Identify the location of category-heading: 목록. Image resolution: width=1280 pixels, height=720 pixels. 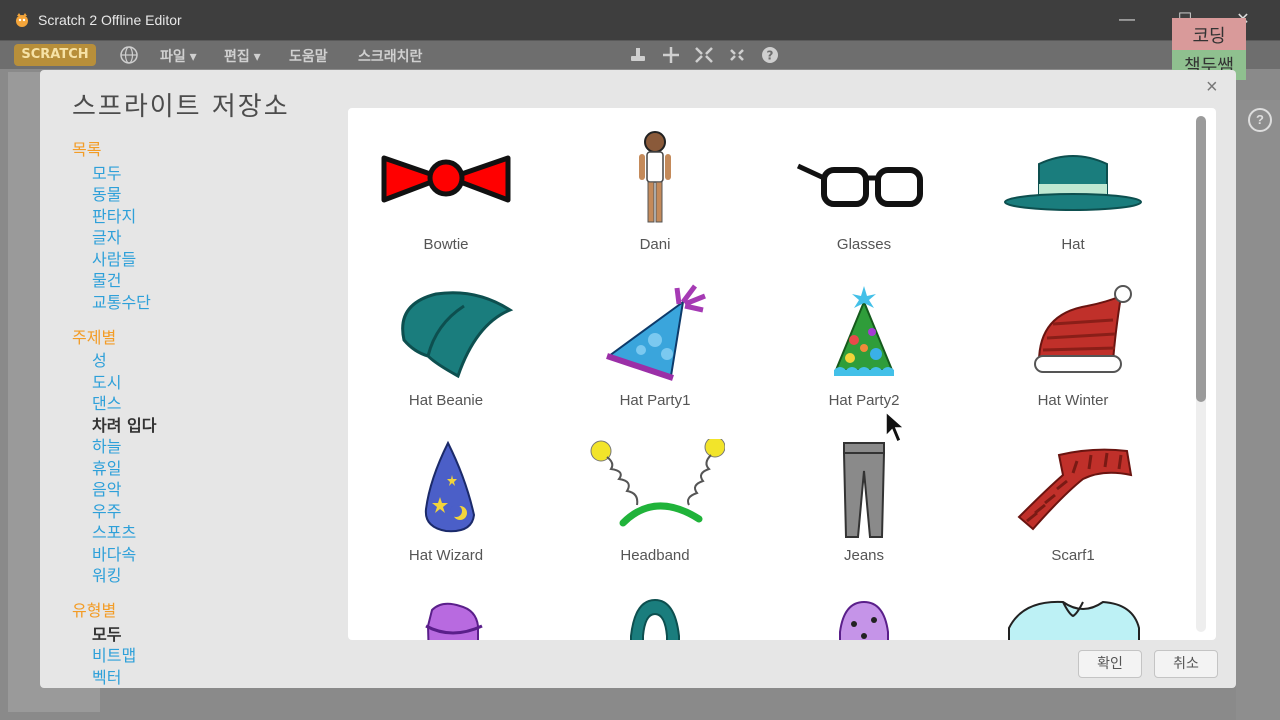
(87, 149).